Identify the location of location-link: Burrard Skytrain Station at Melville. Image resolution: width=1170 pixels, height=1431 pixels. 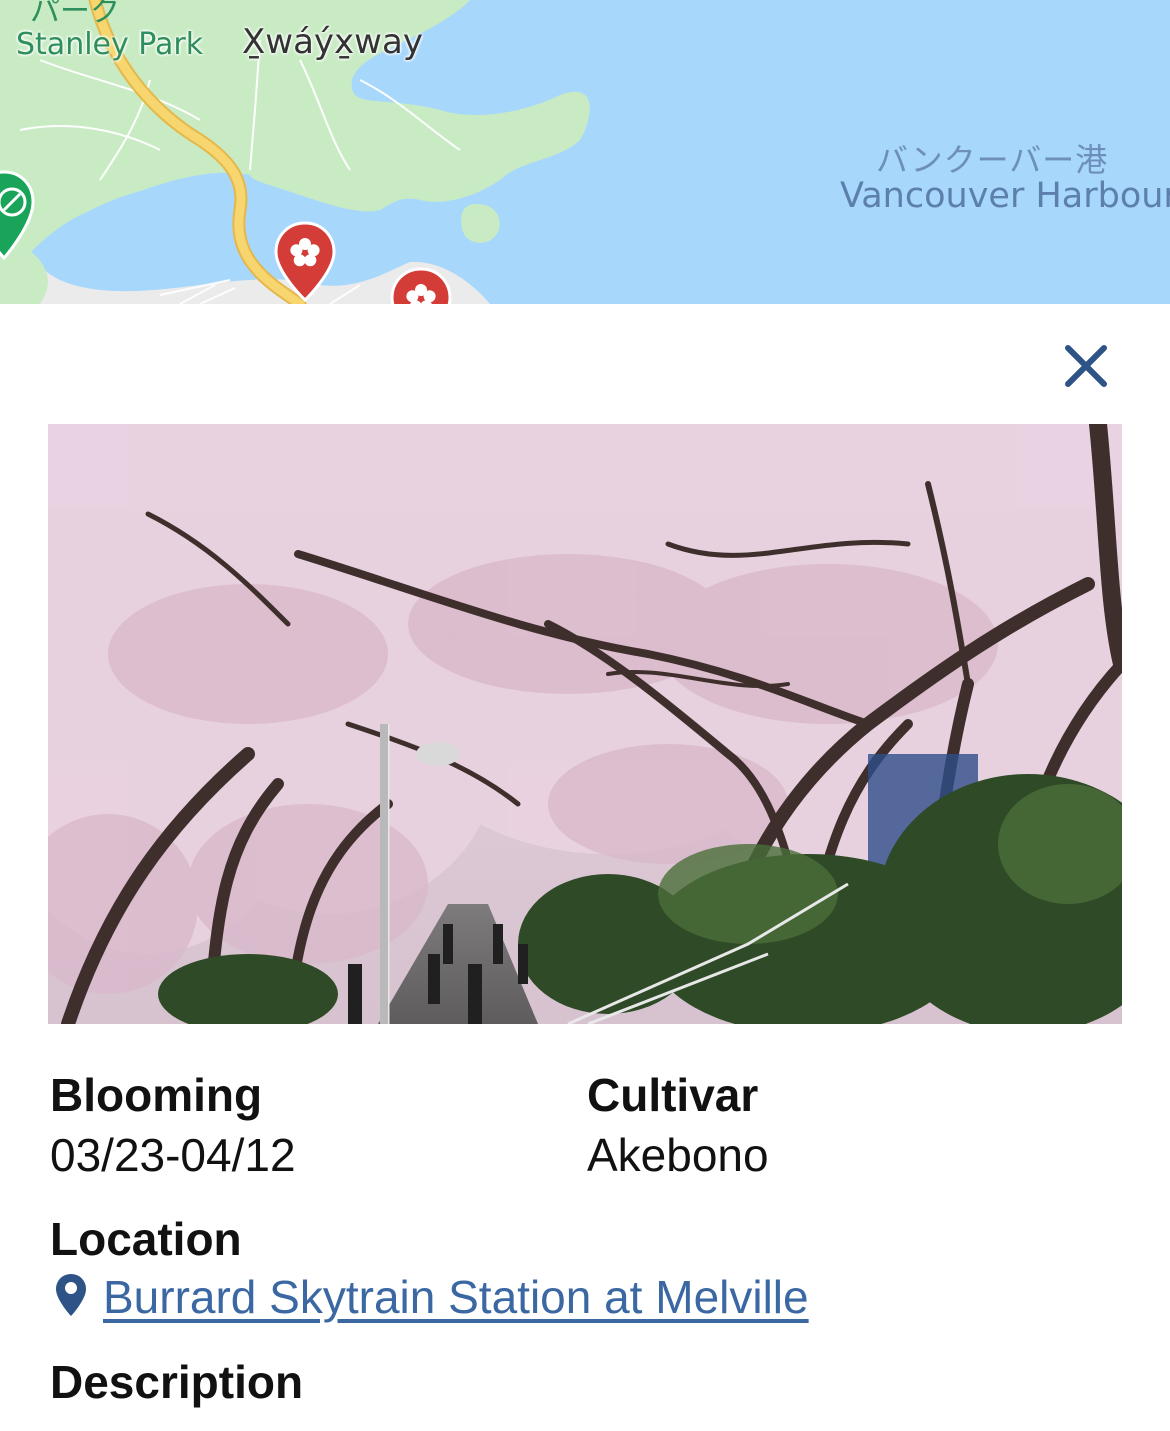
(456, 1297).